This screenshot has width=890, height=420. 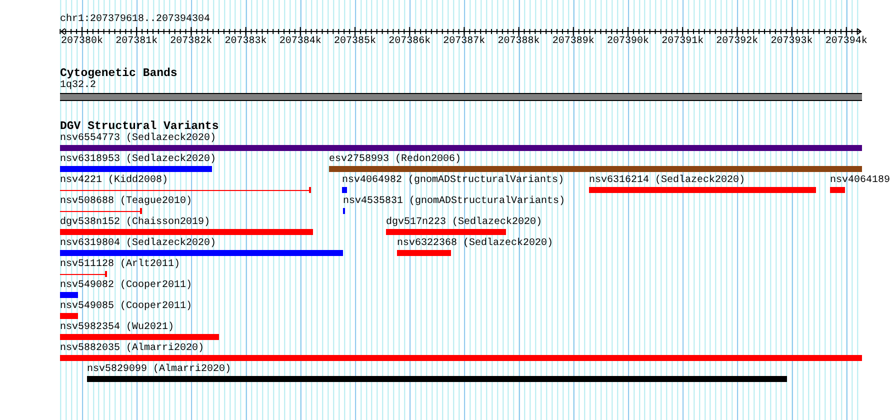 What do you see at coordinates (135, 20) in the screenshot?
I see `location-label: chr1:207379618..207394304` at bounding box center [135, 20].